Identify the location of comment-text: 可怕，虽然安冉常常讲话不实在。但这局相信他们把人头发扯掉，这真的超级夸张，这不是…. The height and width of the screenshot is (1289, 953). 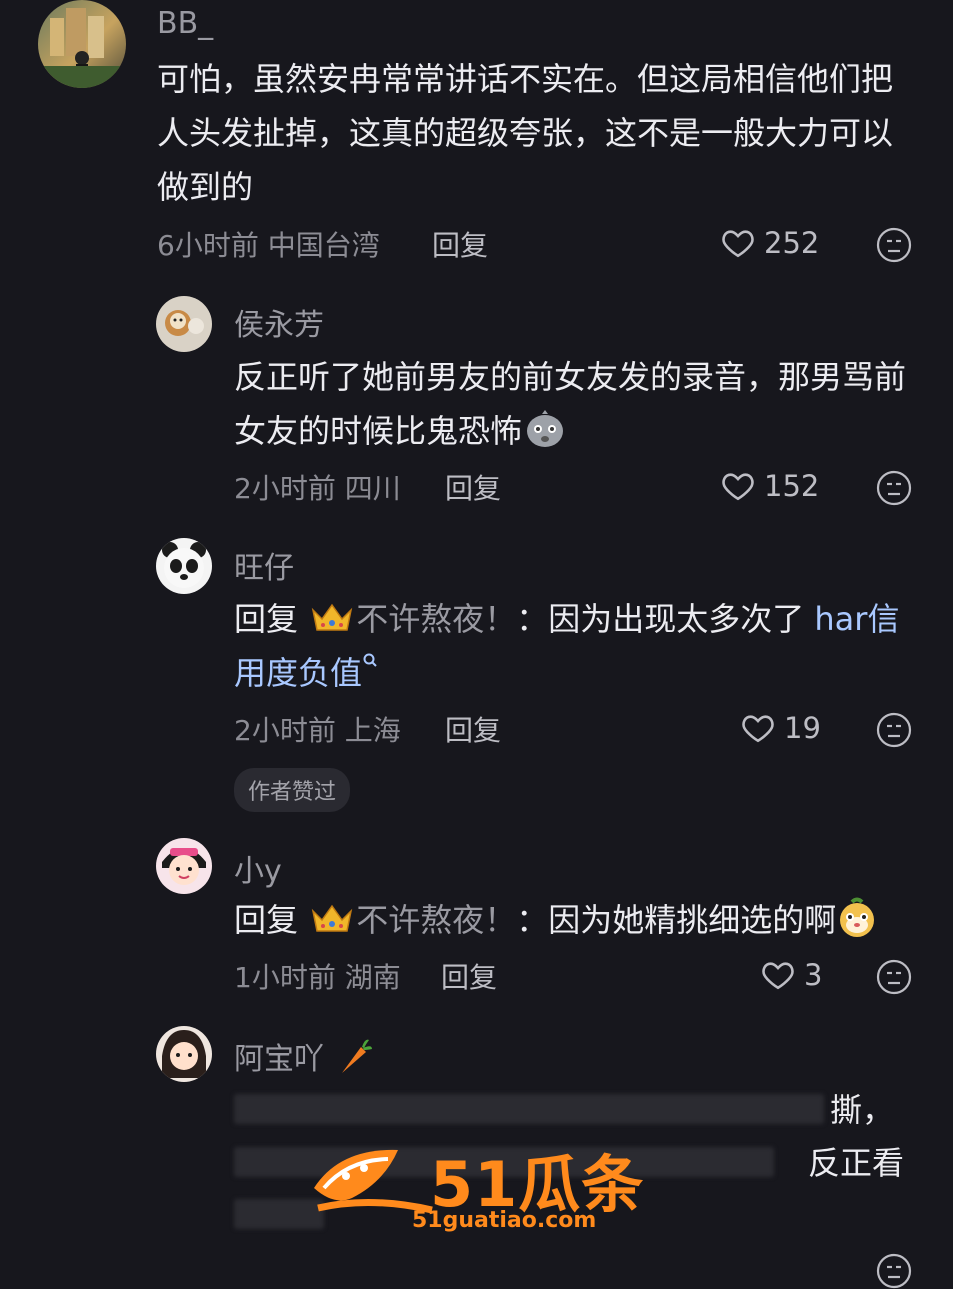
(525, 133).